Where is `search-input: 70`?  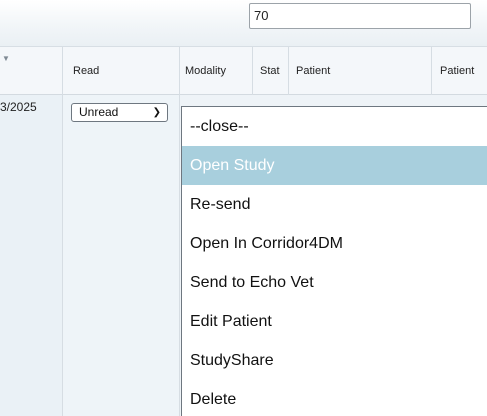 search-input: 70 is located at coordinates (360, 16).